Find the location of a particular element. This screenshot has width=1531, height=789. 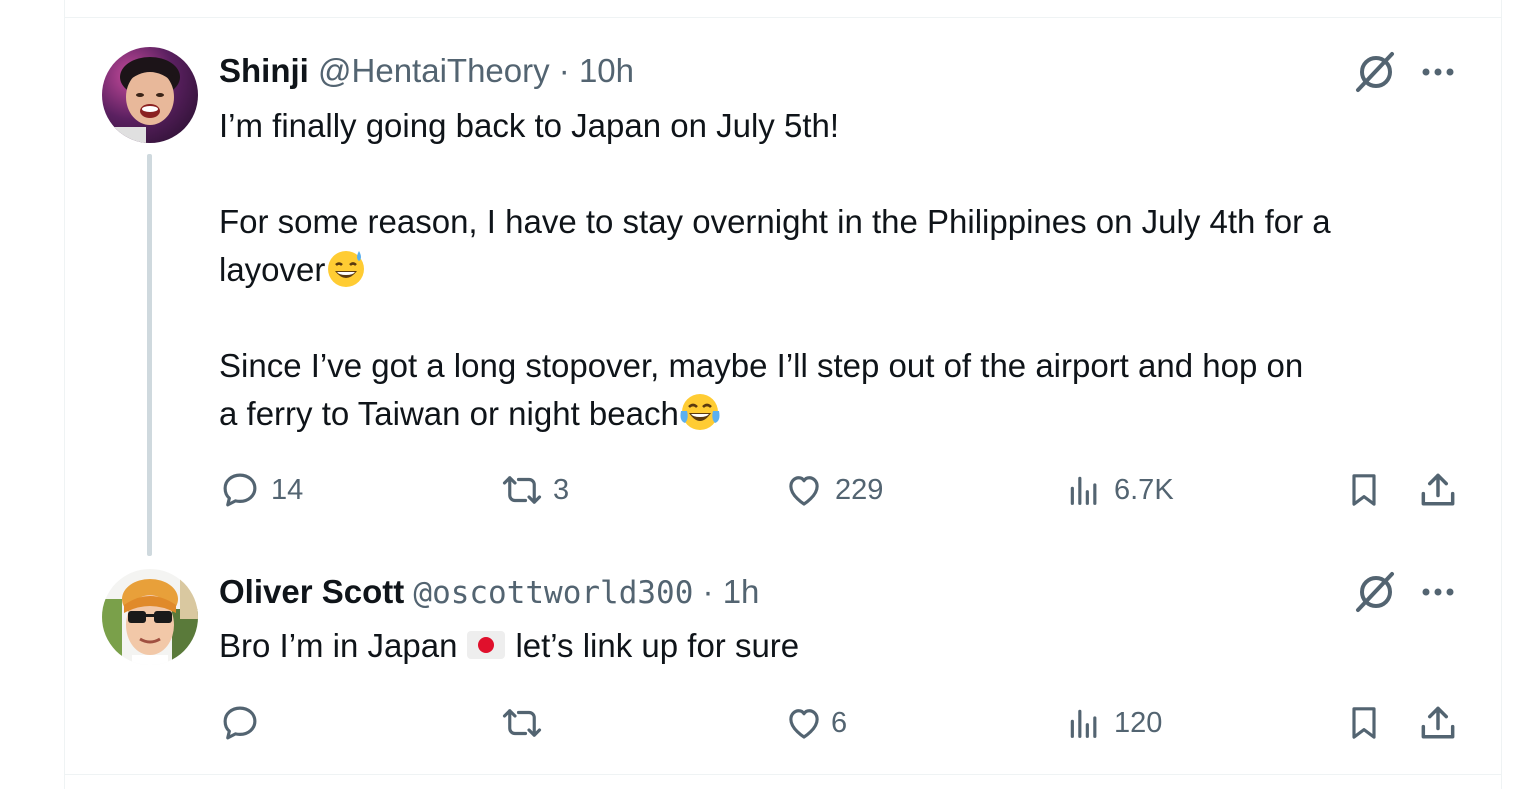

handle: @oscottworld300 is located at coordinates (553, 593).